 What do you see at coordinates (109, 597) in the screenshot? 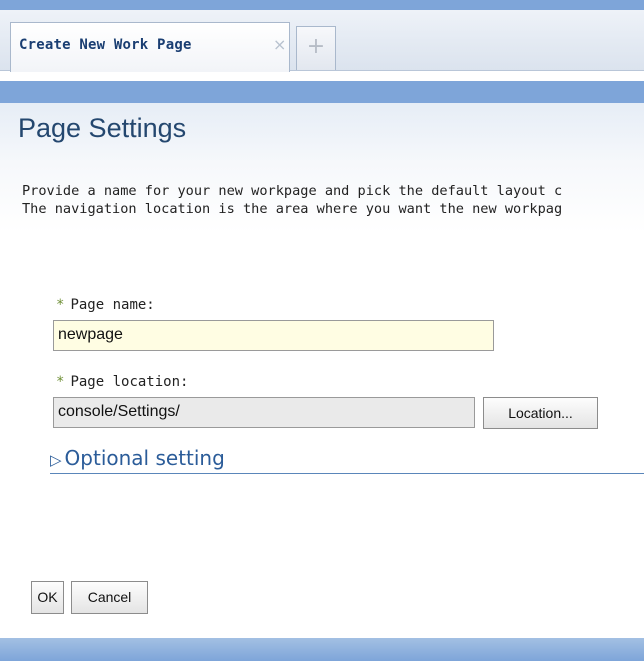
I see `cancel-button: Cancel` at bounding box center [109, 597].